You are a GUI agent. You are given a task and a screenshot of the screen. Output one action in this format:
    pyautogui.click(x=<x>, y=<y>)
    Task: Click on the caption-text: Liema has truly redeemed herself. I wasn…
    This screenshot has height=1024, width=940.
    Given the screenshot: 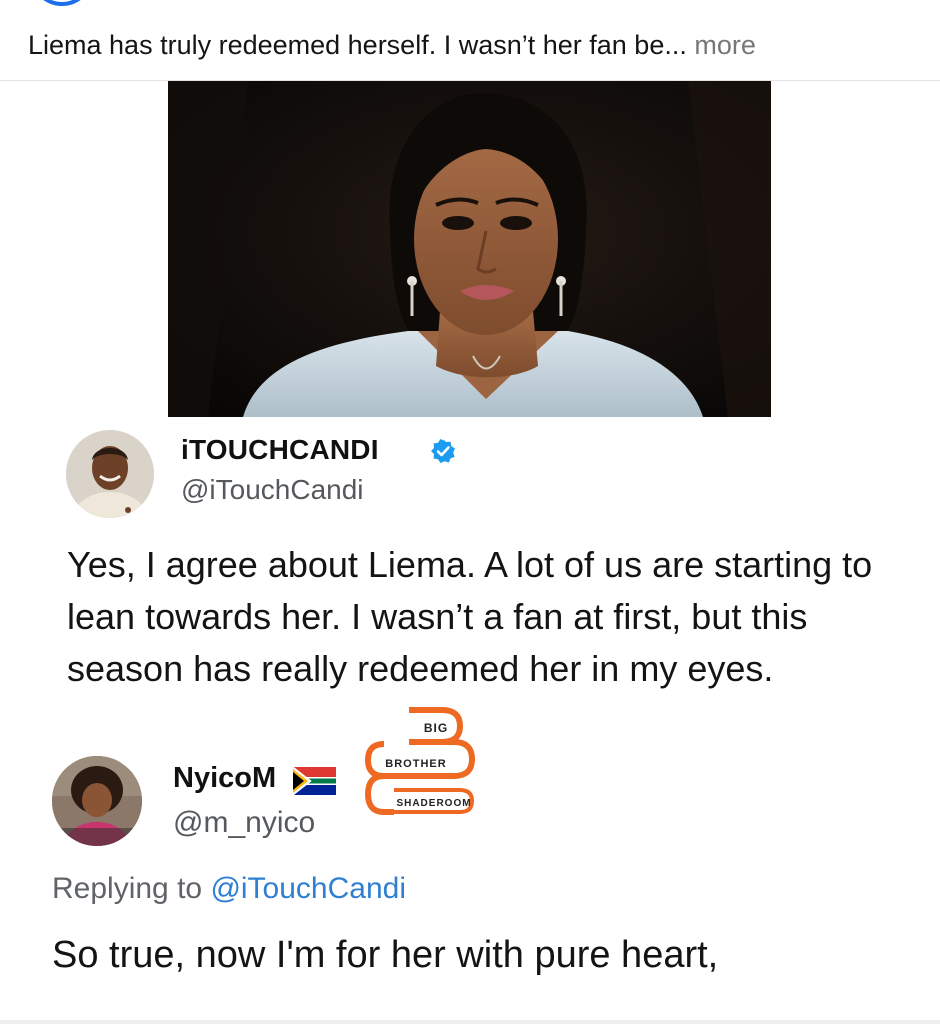 What is the action you would take?
    pyautogui.click(x=357, y=45)
    